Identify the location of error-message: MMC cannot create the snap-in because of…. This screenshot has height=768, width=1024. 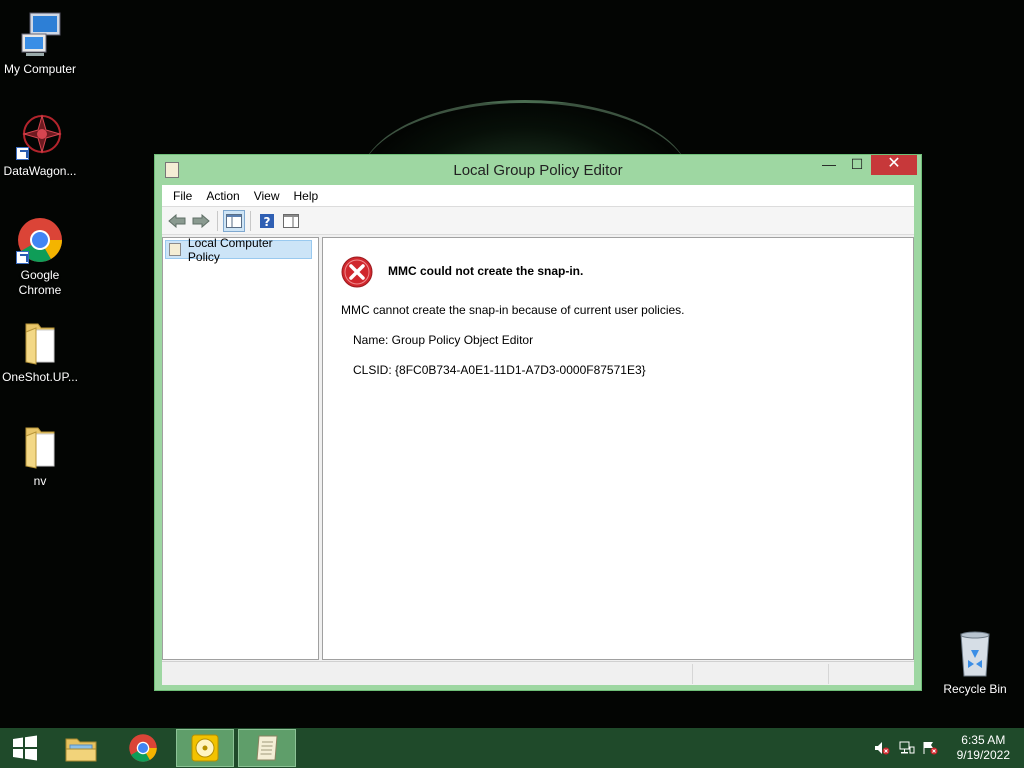
(513, 310).